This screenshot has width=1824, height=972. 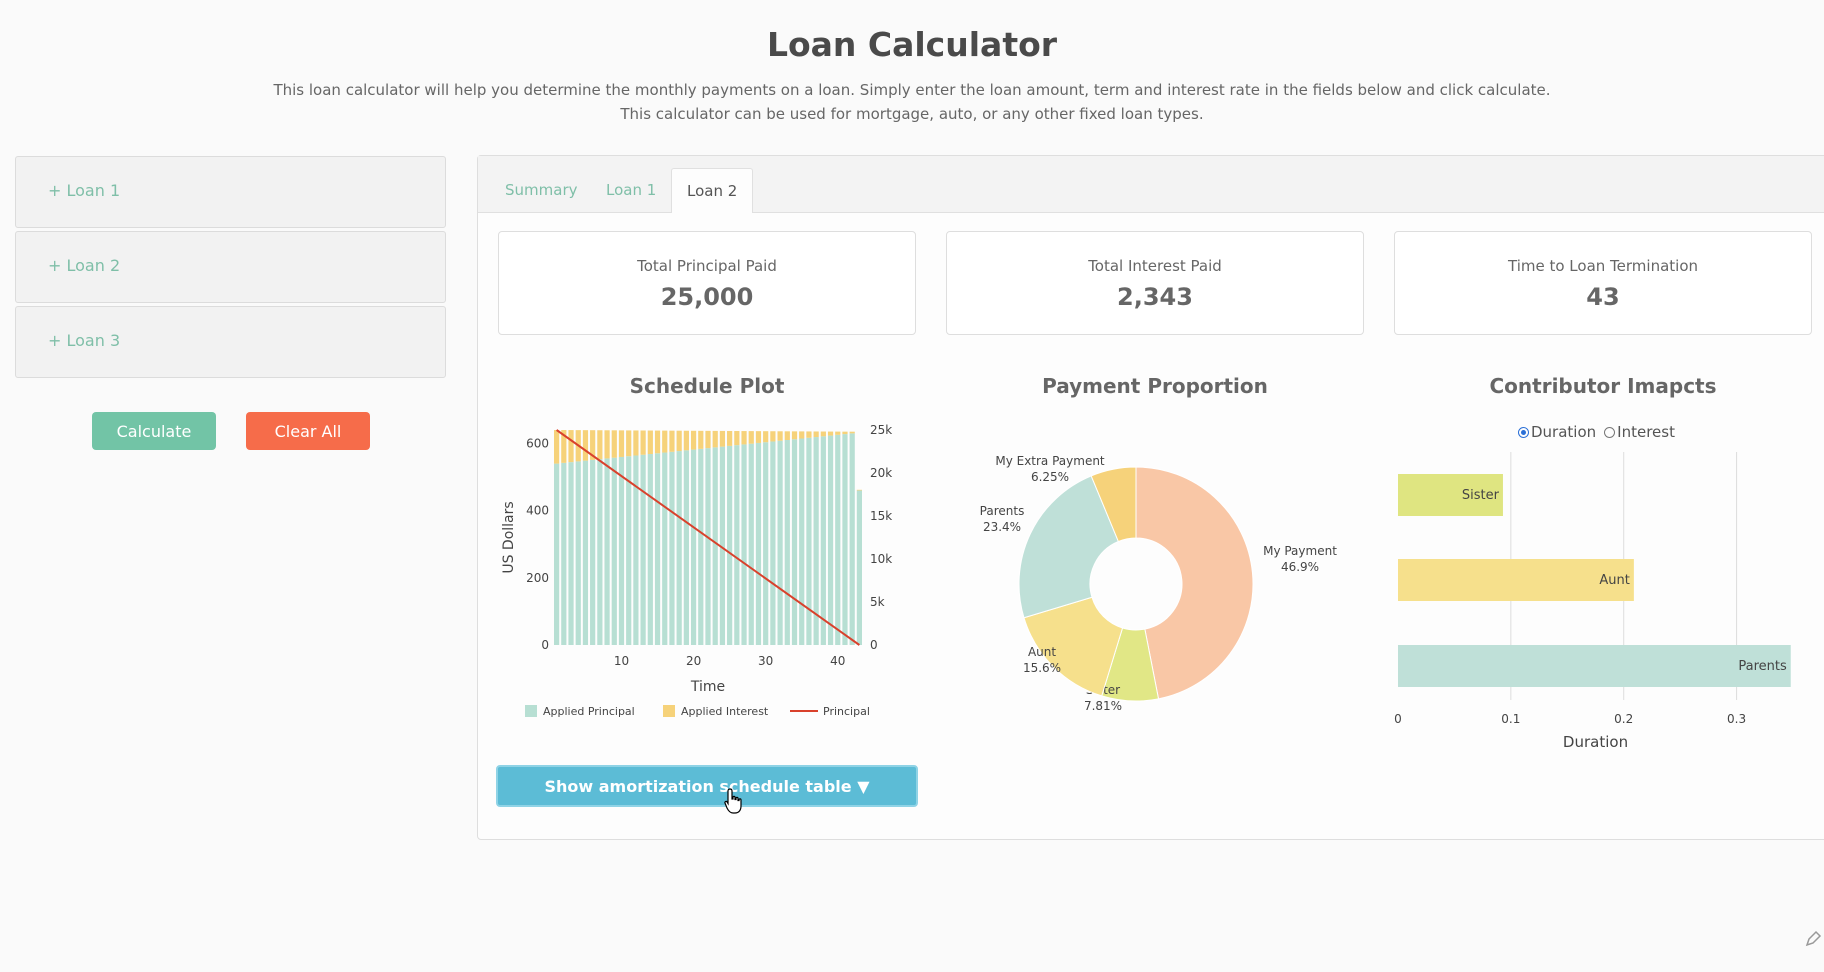 What do you see at coordinates (874, 645) in the screenshot?
I see `y2-tick-label: 0` at bounding box center [874, 645].